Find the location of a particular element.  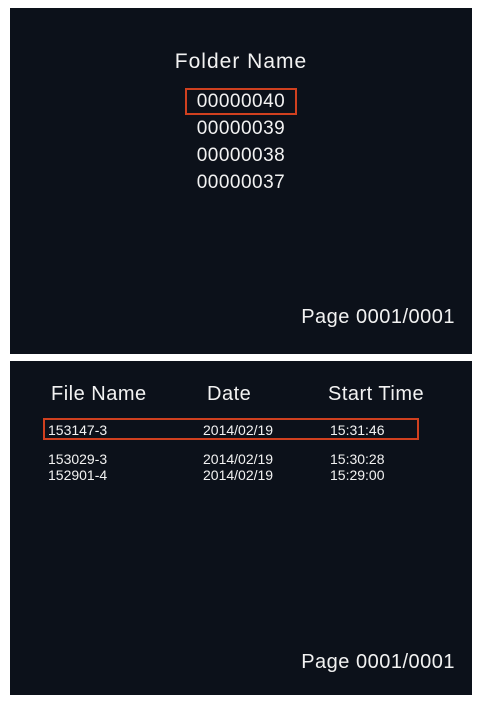

start-time-cell: 15:30:28 is located at coordinates (357, 459).